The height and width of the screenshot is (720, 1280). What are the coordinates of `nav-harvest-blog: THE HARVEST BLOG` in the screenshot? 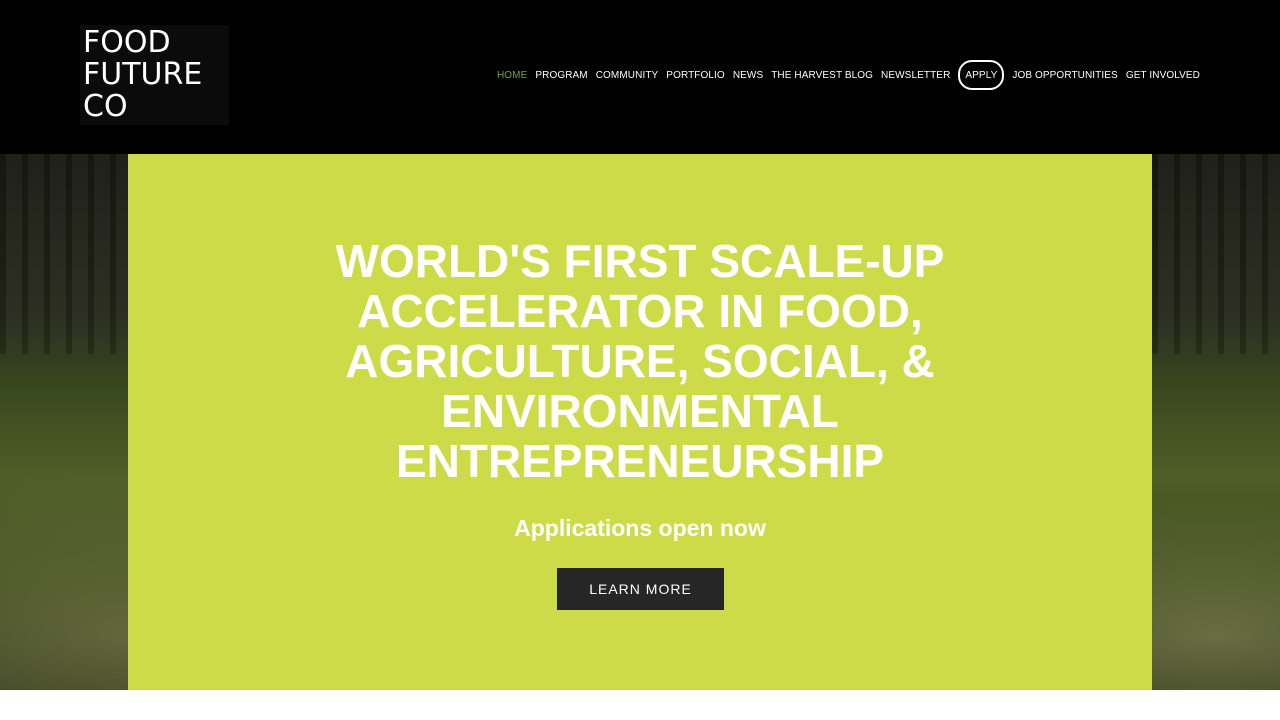 It's located at (822, 75).